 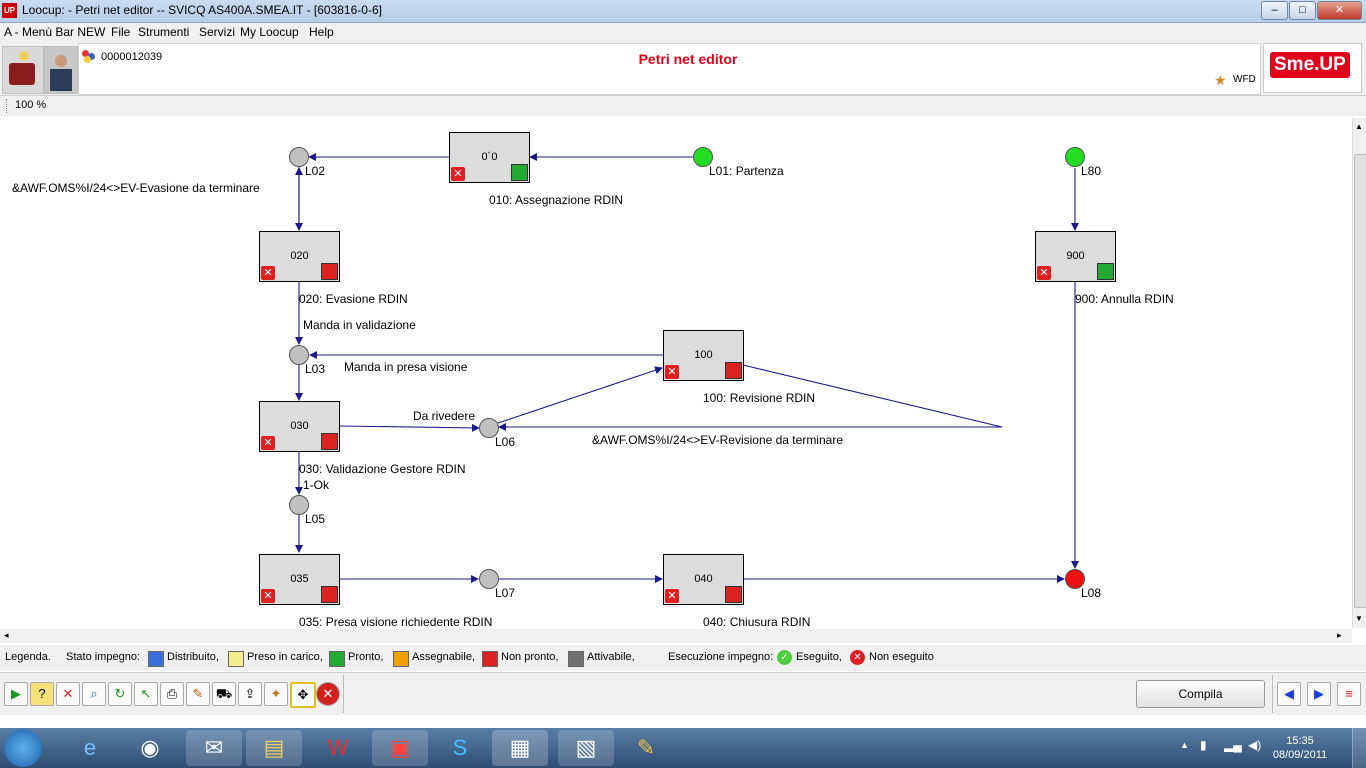 I want to click on transition-900: 900 ✕, so click(x=1075, y=256).